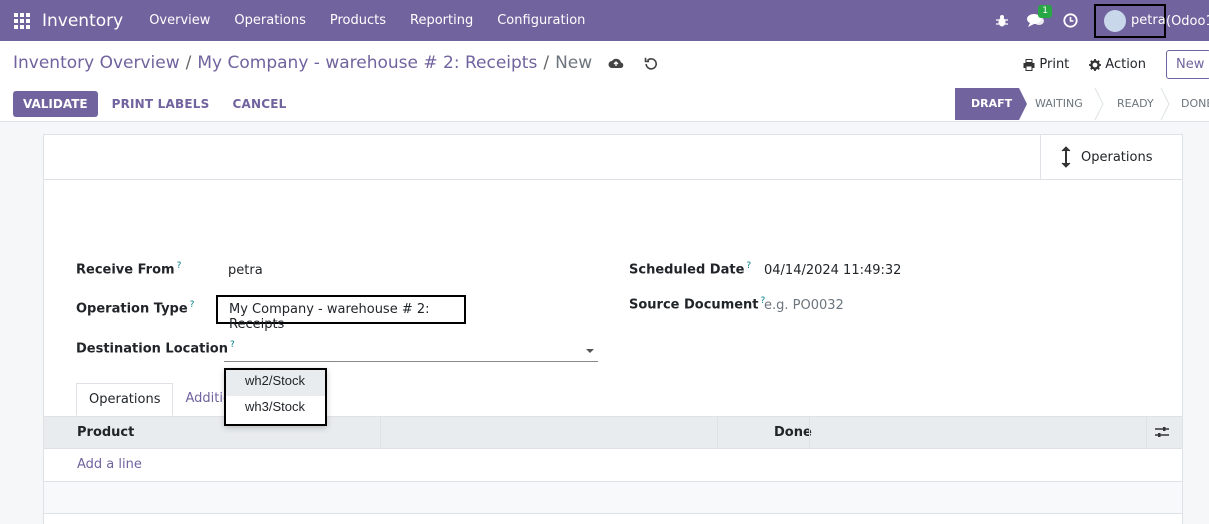  Describe the element at coordinates (1185, 104) in the screenshot. I see `stage-done: DONE` at that location.